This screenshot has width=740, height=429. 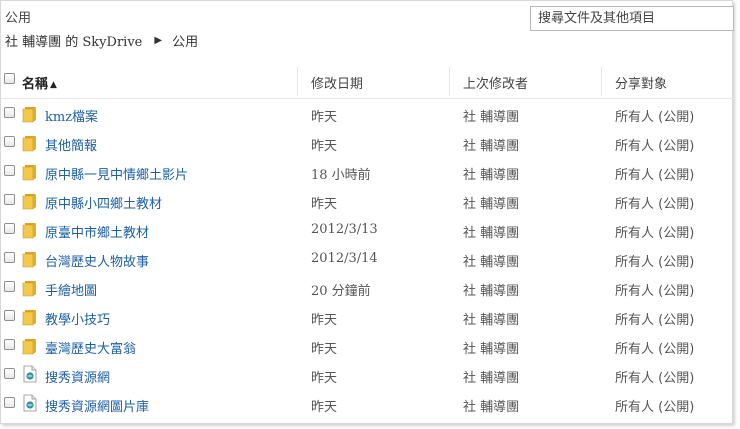 What do you see at coordinates (344, 258) in the screenshot?
I see `item-modified-date: 2012/3/14` at bounding box center [344, 258].